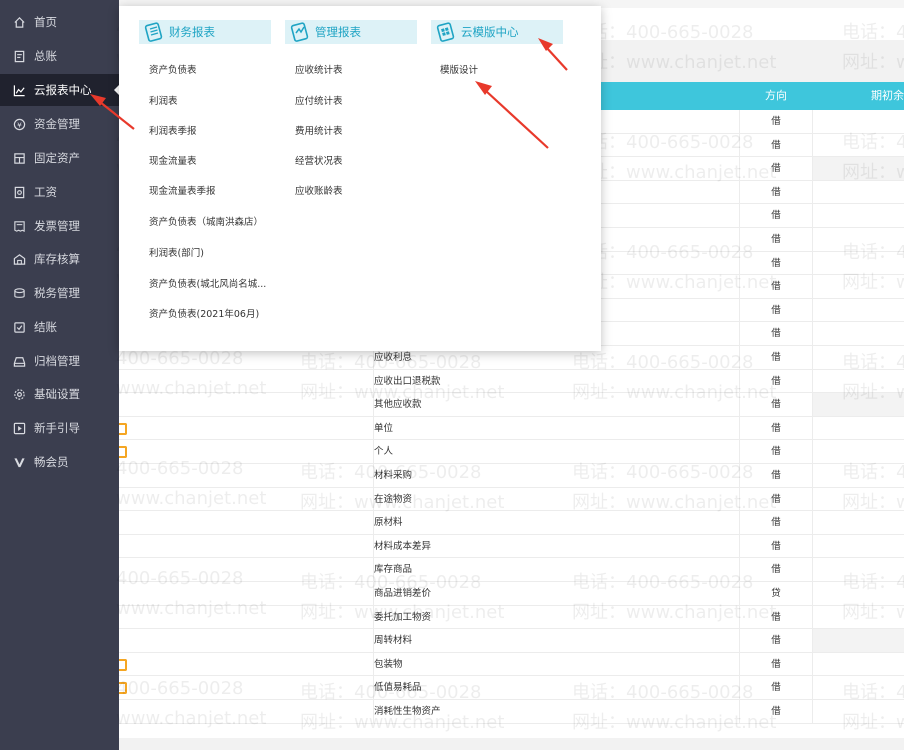  What do you see at coordinates (59, 361) in the screenshot?
I see `sidebar-item-archive: 归档管理` at bounding box center [59, 361].